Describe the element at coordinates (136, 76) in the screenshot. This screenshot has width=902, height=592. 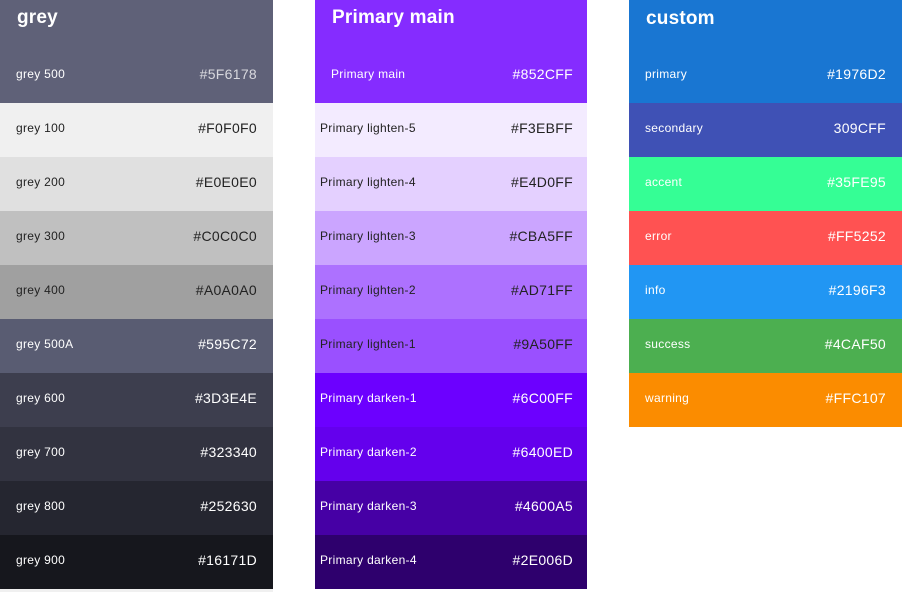
I see `grey-swatch: grey 500 #5F6178` at that location.